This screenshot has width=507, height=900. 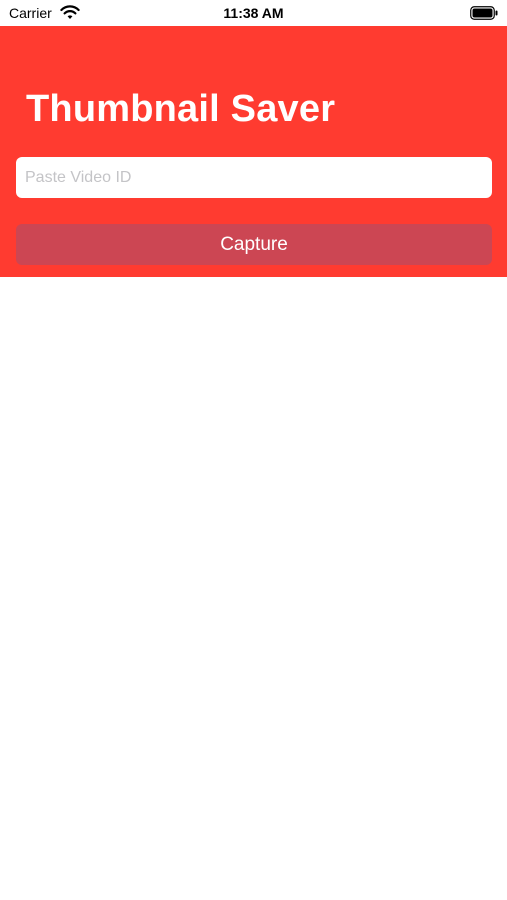 I want to click on page-title: Thumbnail Saver, so click(x=181, y=109).